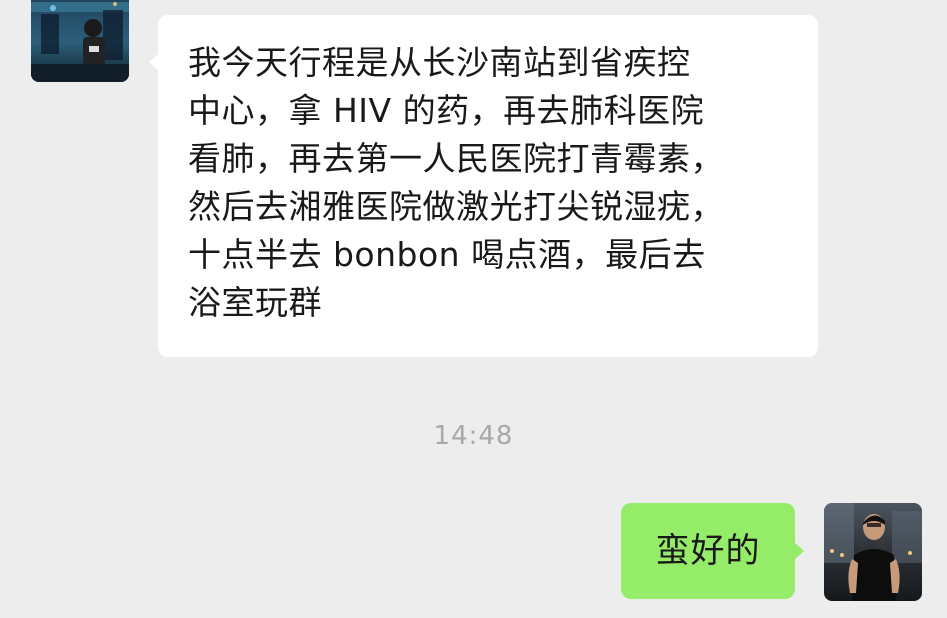  I want to click on message-line: 中心，拿 HIV 的药，再去肺科医院, so click(446, 110).